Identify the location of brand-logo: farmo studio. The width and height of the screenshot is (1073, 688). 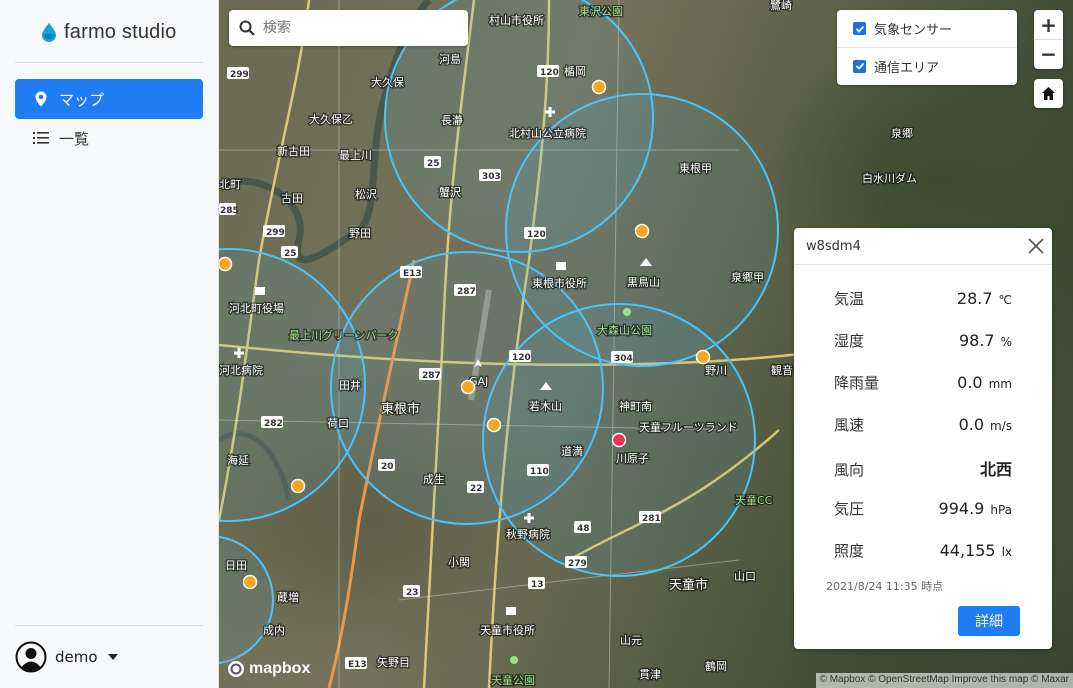
(108, 32).